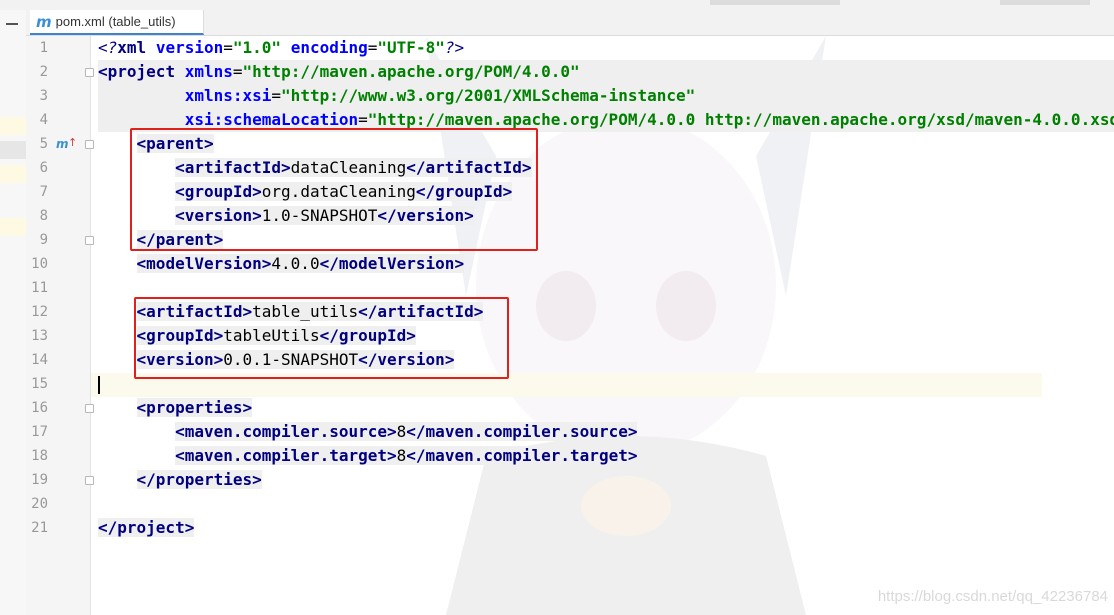  What do you see at coordinates (62, 144) in the screenshot?
I see `maven-parent-gutter-icon: m` at bounding box center [62, 144].